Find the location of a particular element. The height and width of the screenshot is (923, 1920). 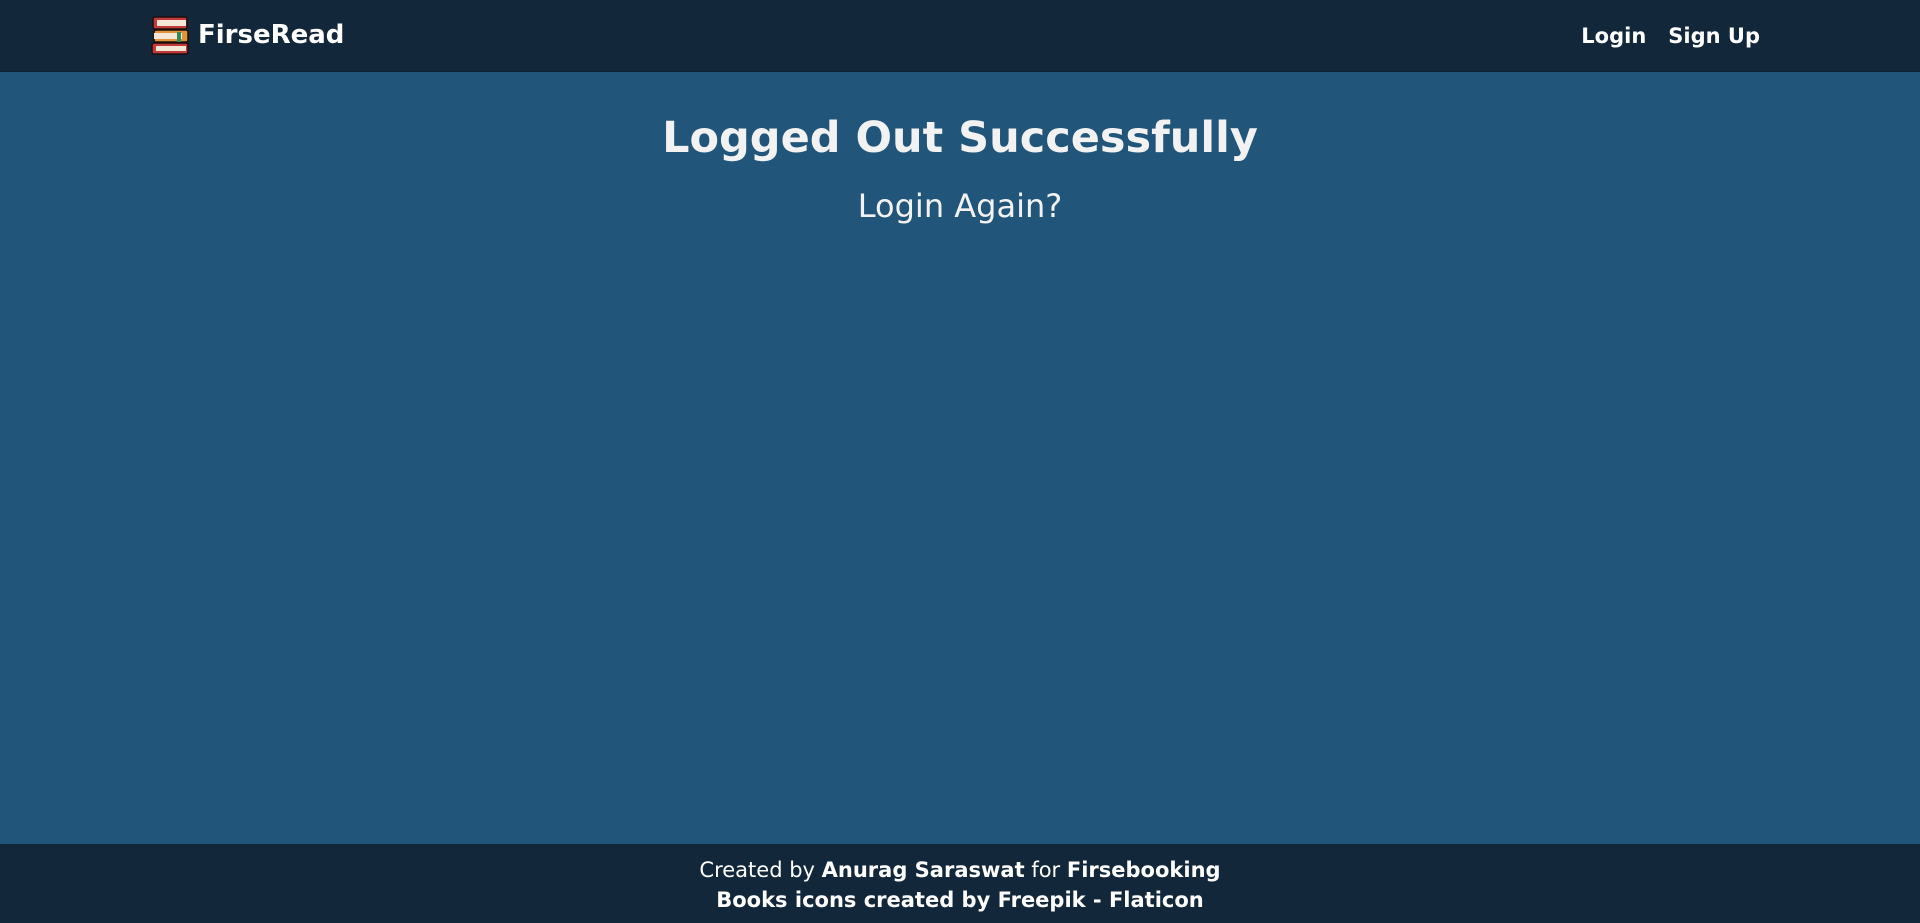

org-name: Firsebooking is located at coordinates (1143, 870).